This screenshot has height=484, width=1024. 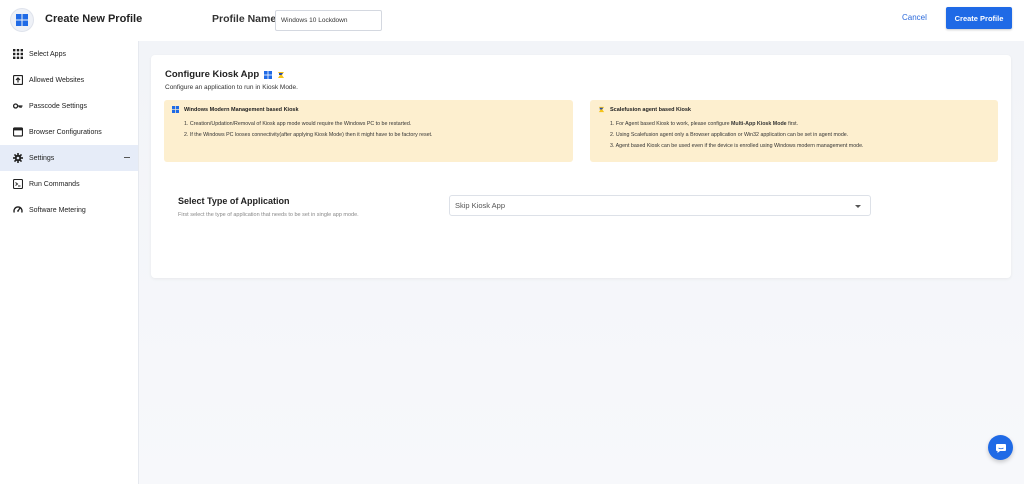 What do you see at coordinates (328, 20) in the screenshot?
I see `profile-name-input` at bounding box center [328, 20].